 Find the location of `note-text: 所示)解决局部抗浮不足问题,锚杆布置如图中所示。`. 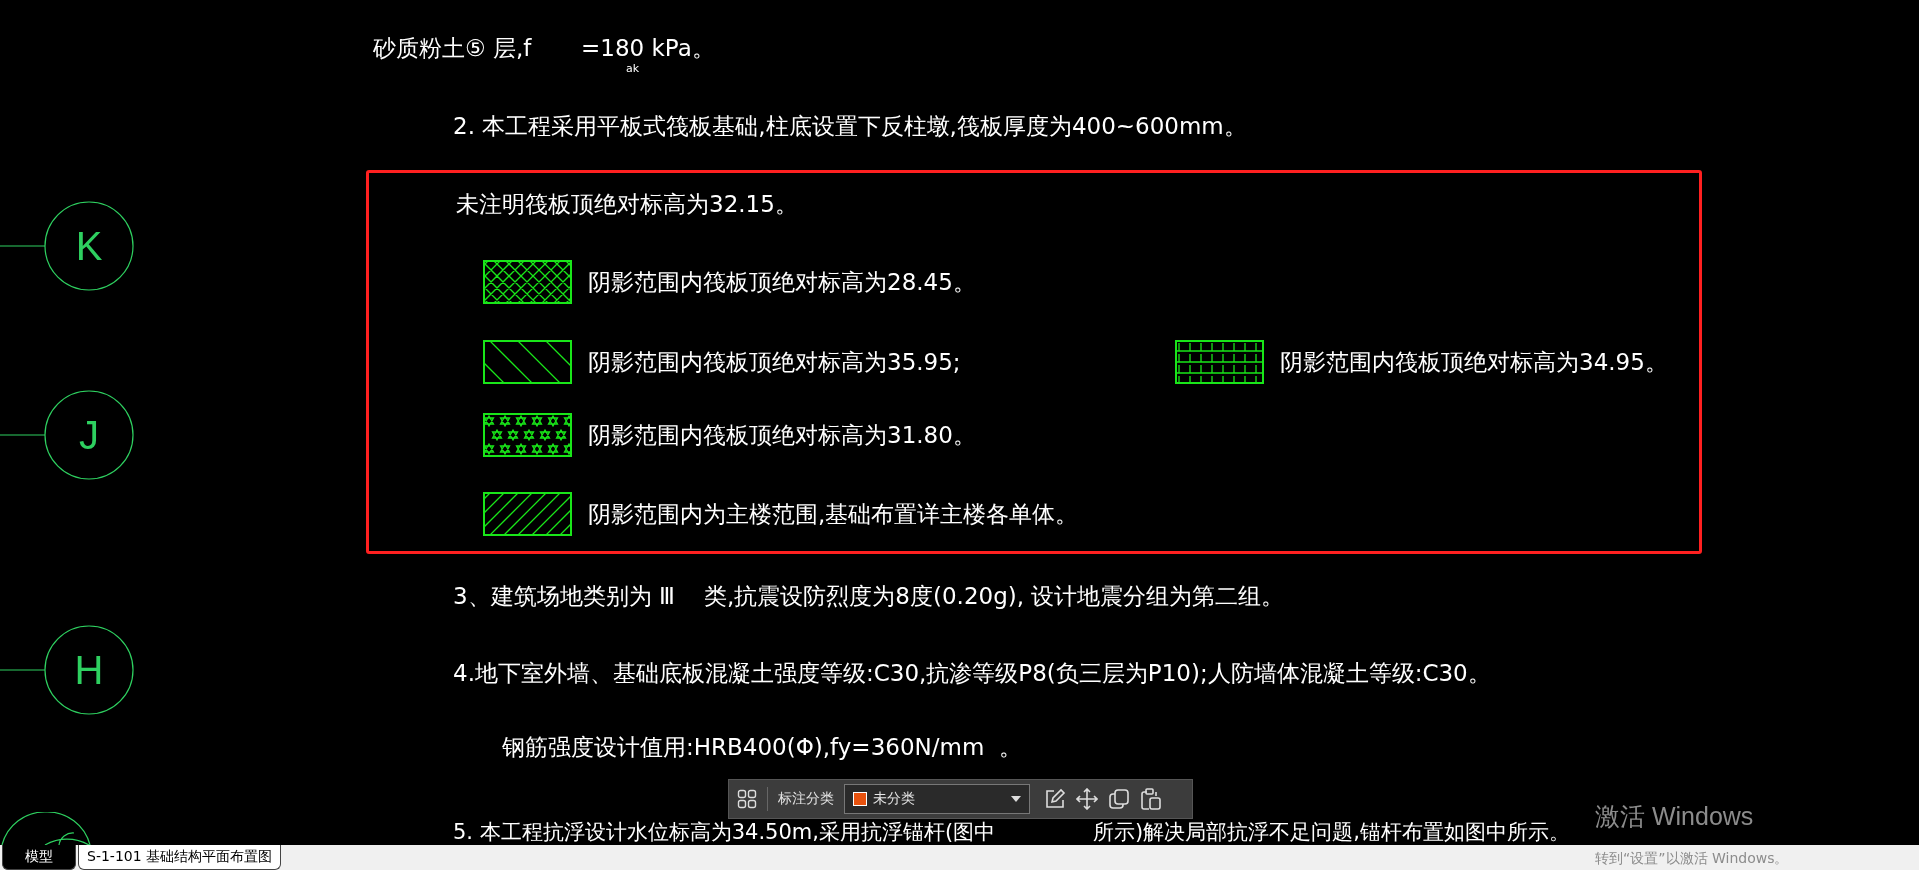

note-text: 所示)解决局部抗浮不足问题,锚杆布置如图中所示。 is located at coordinates (1331, 832).